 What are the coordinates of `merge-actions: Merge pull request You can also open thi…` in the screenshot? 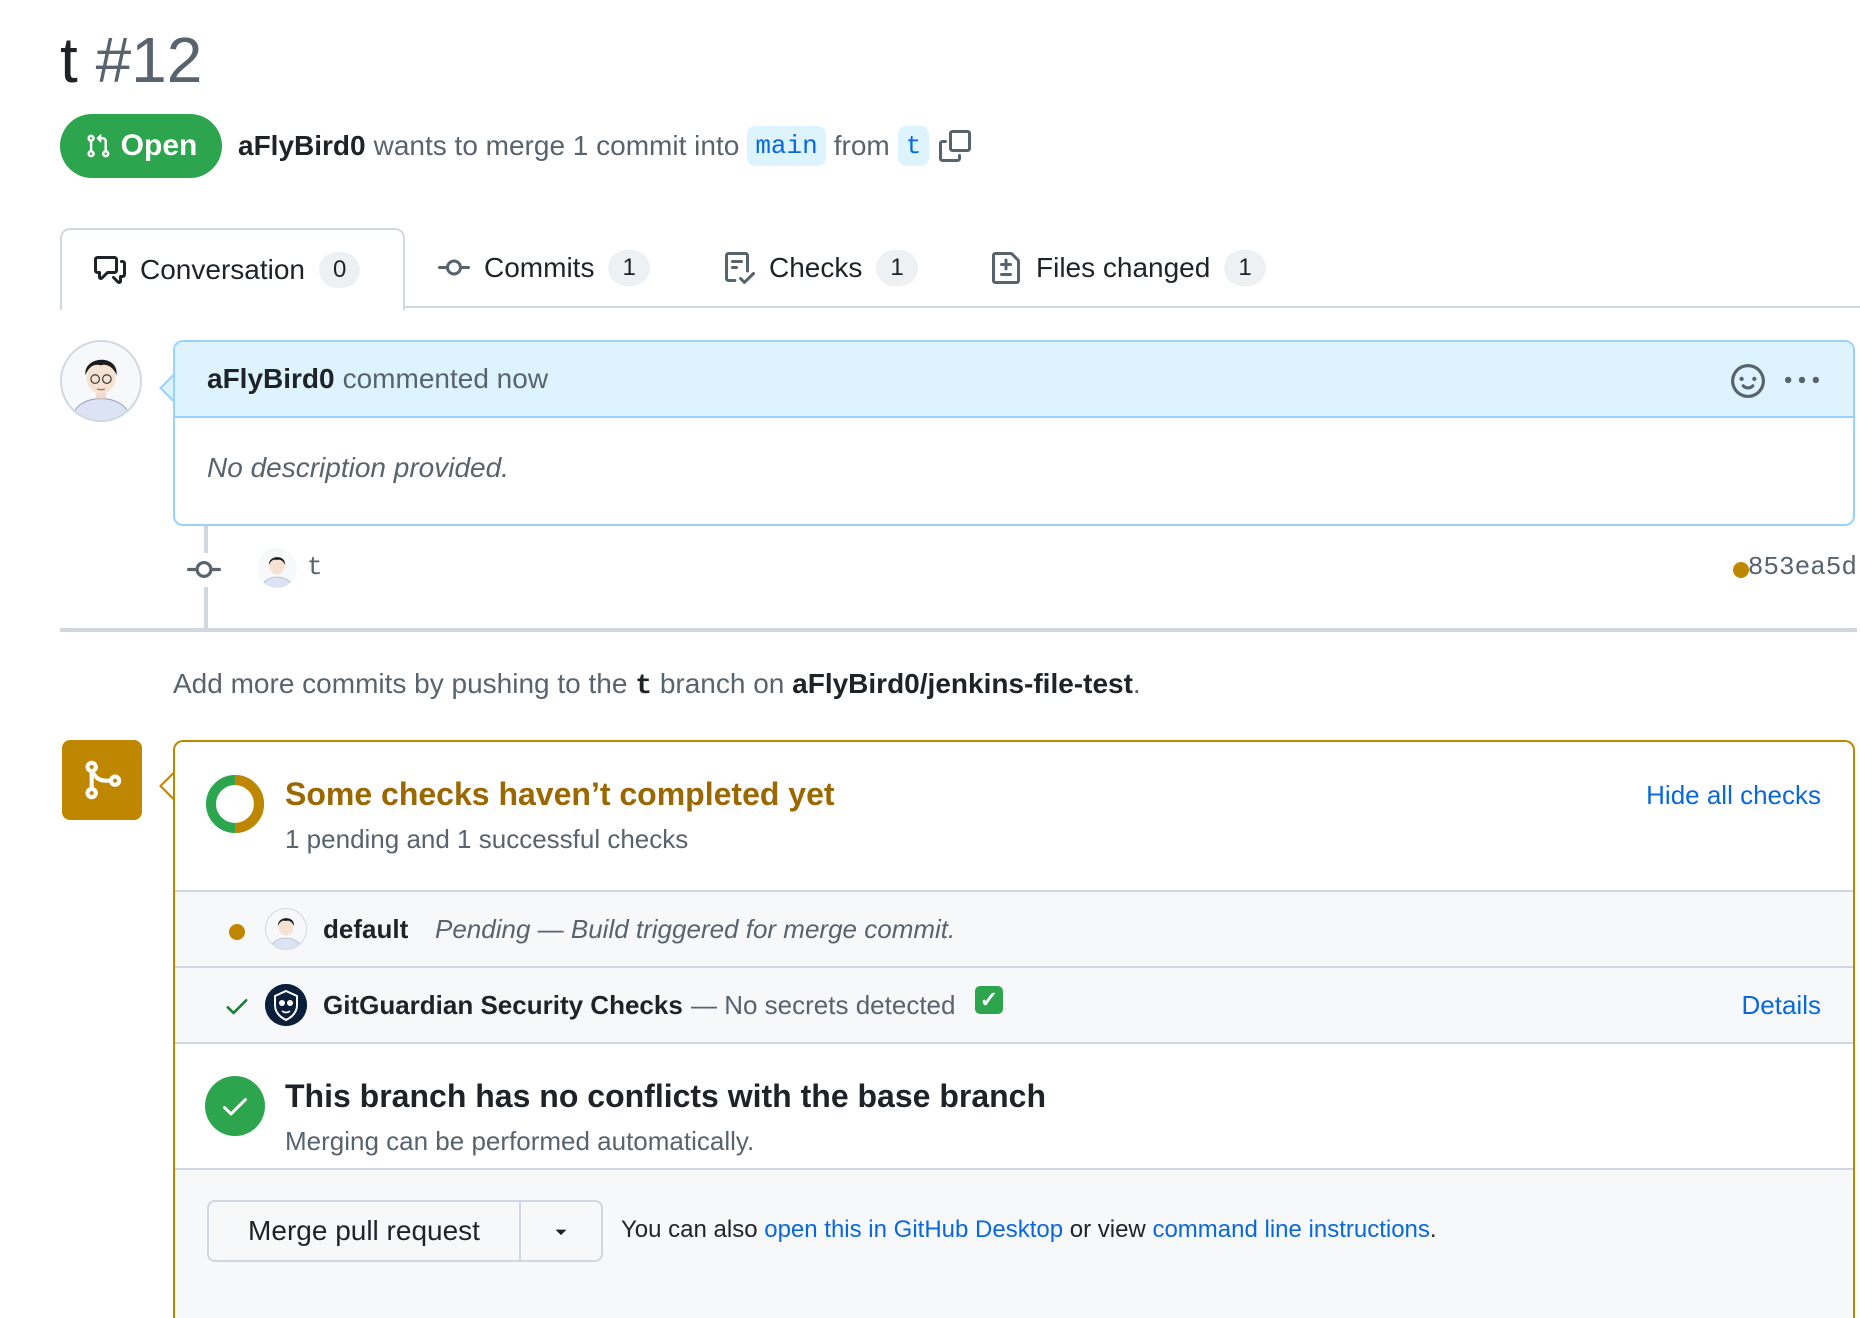 It's located at (1014, 1243).